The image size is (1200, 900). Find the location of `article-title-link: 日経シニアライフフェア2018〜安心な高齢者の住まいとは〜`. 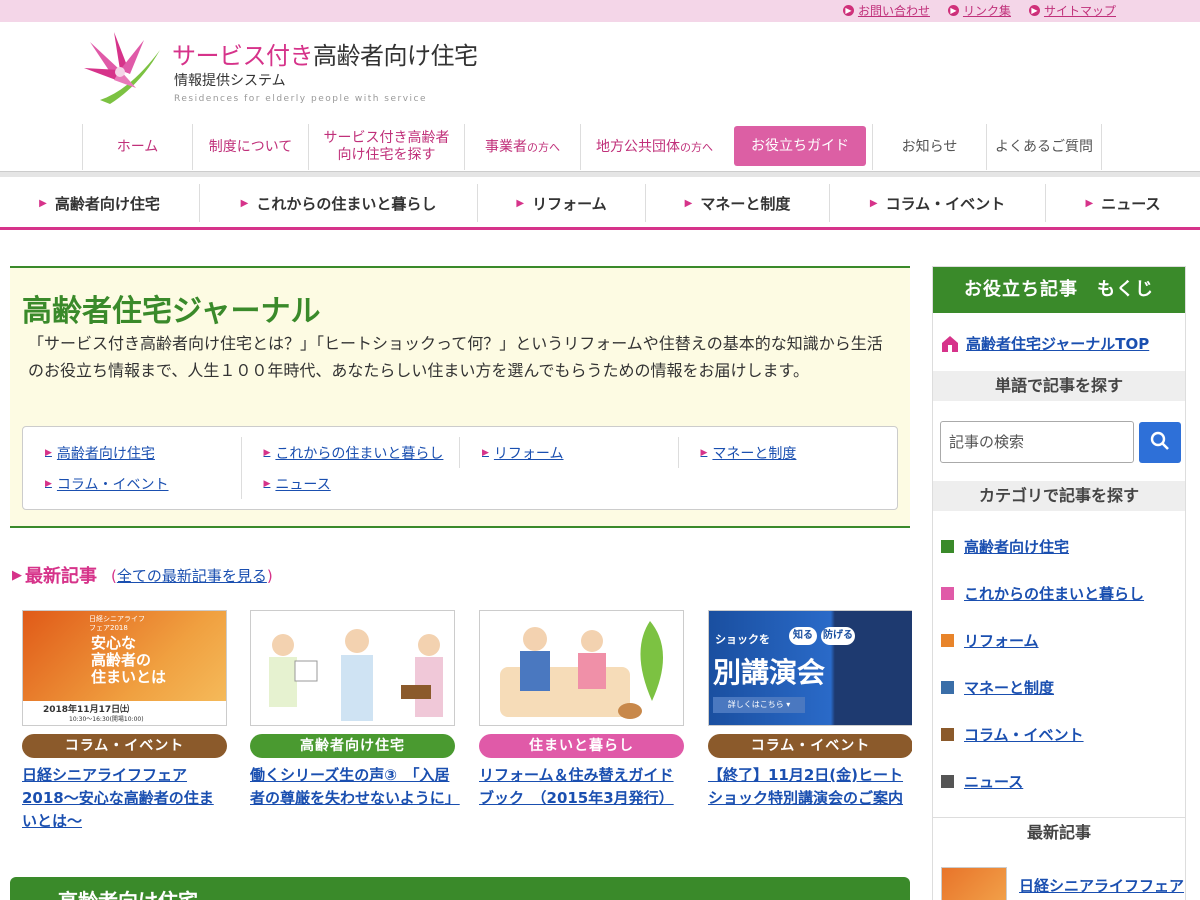

article-title-link: 日経シニアライフフェア2018〜安心な高齢者の住まいとは〜 is located at coordinates (124, 798).